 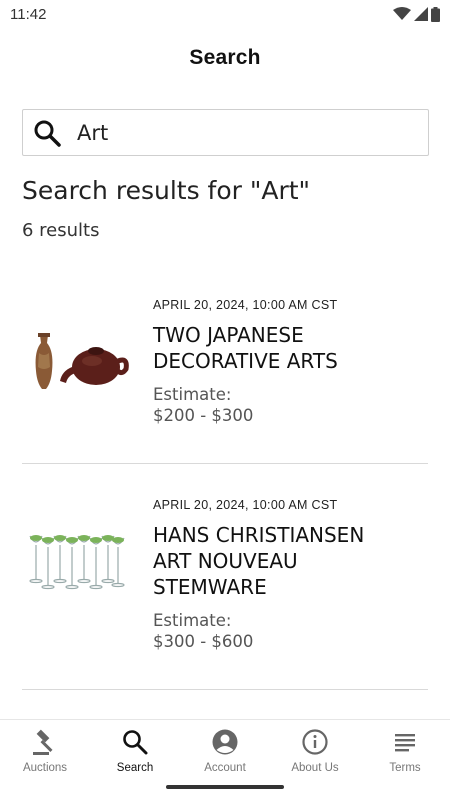 I want to click on results-heading: Search results for "Art", so click(x=166, y=190).